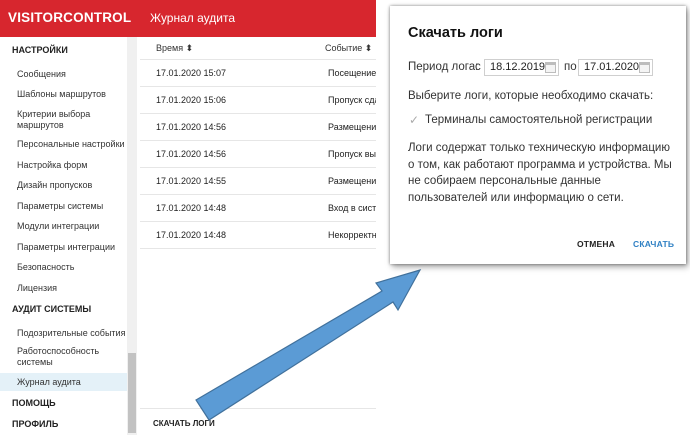 This screenshot has height=435, width=690. Describe the element at coordinates (258, 100) in the screenshot. I see `table-row: 17.01.2020 15:06 Пропуск сдан` at that location.